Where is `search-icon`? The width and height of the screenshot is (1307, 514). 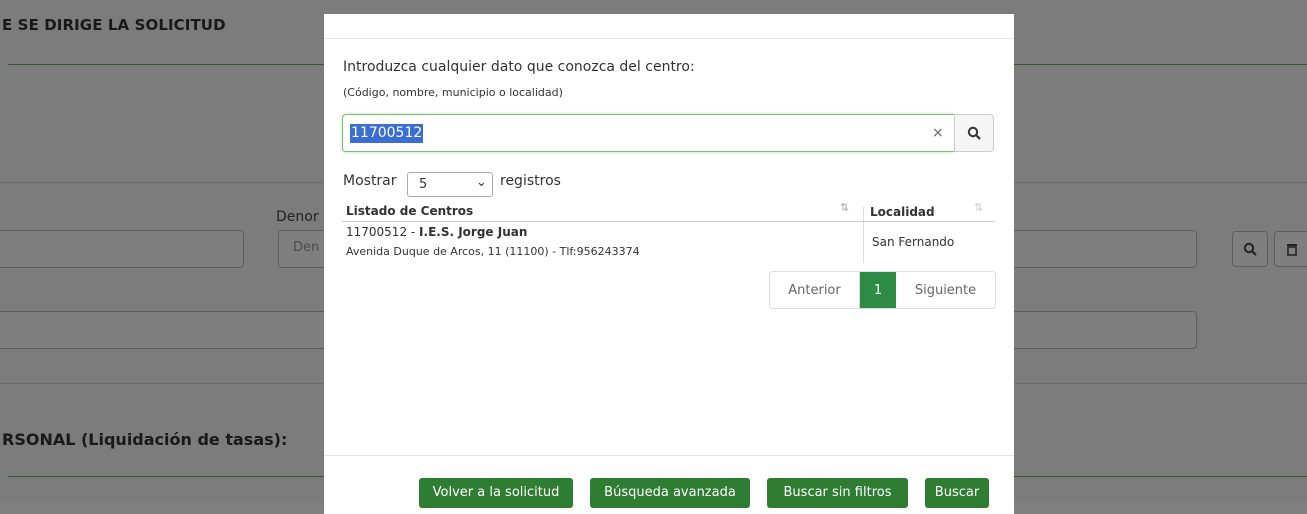
search-icon is located at coordinates (974, 133).